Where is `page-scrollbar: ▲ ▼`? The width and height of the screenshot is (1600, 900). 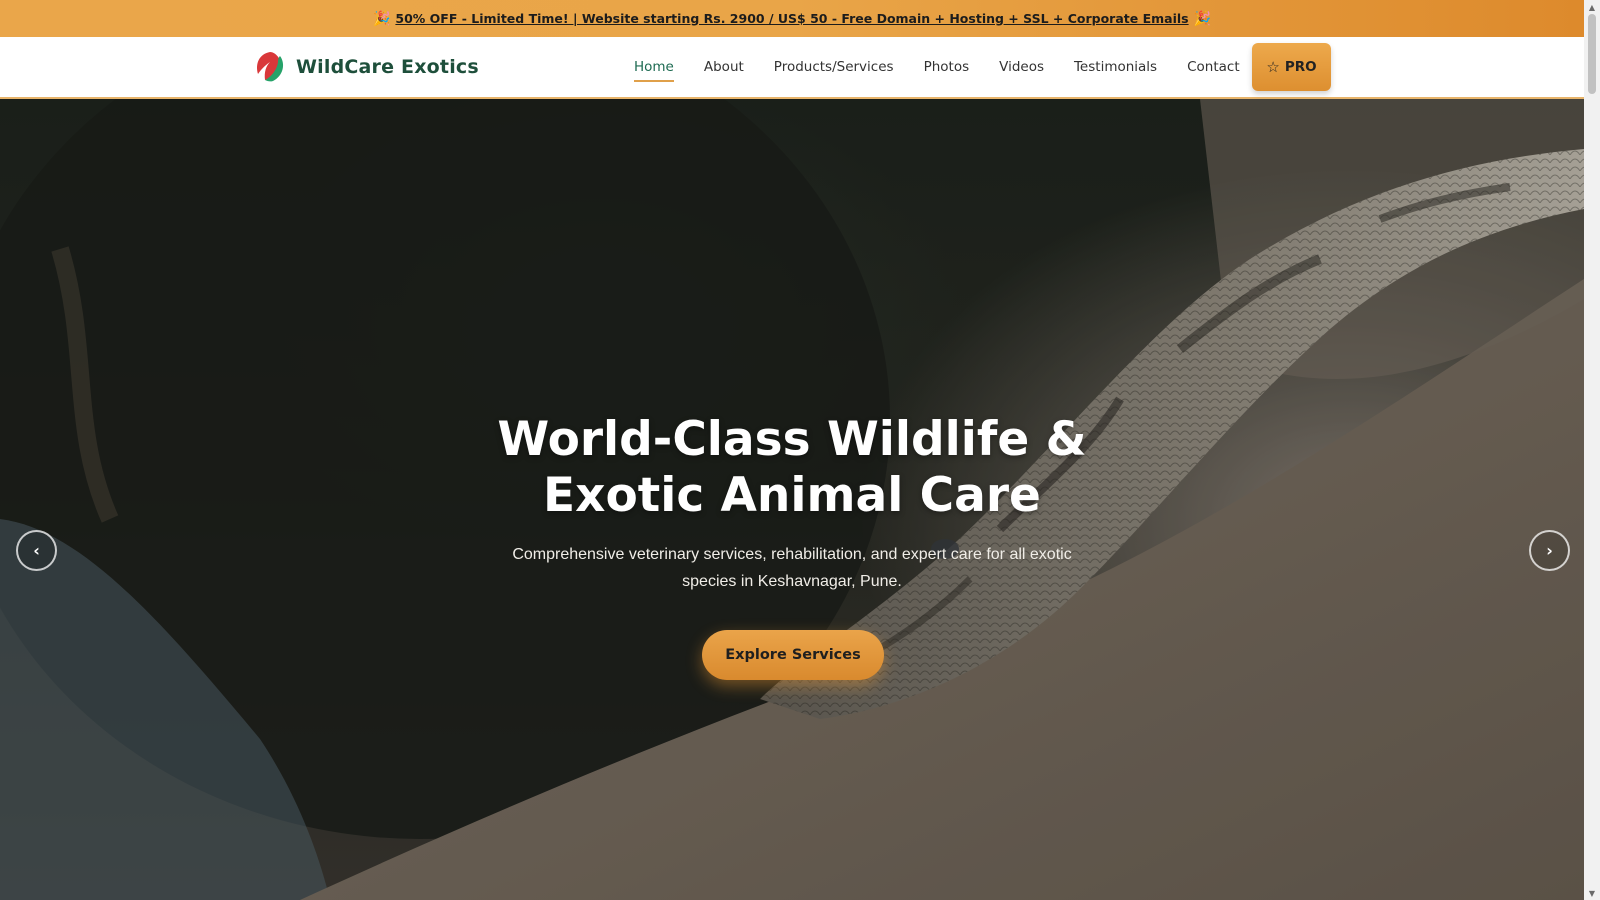
page-scrollbar: ▲ ▼ is located at coordinates (1592, 450).